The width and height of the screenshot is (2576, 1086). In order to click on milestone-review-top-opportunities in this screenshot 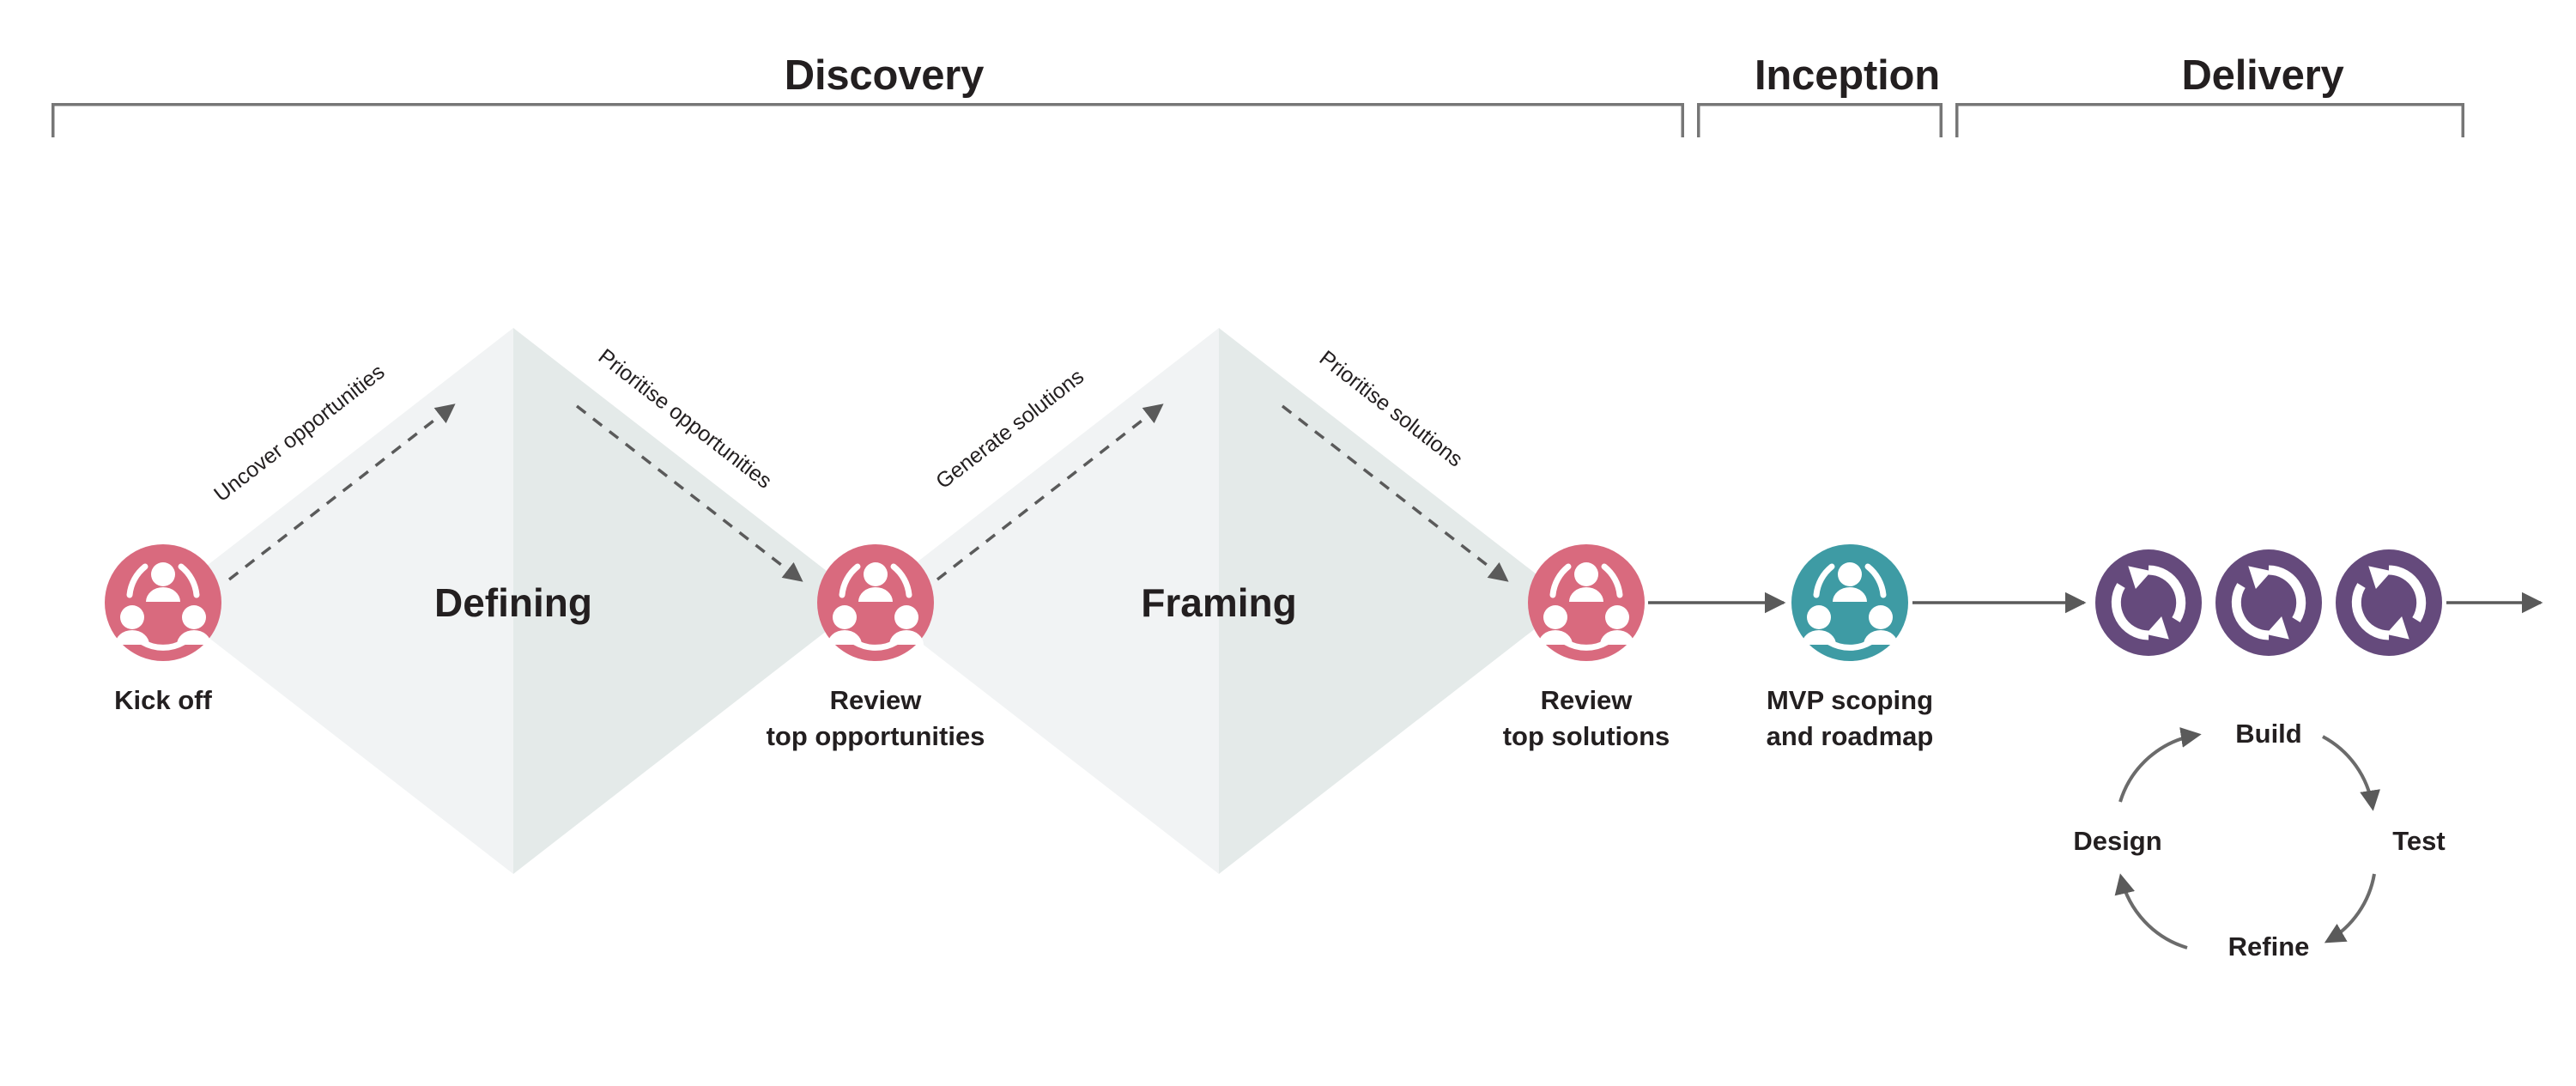, I will do `click(875, 602)`.